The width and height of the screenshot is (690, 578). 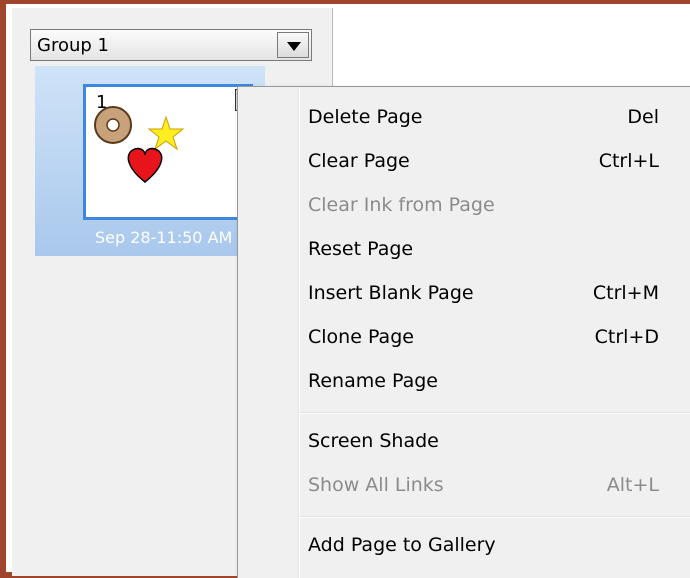 I want to click on menu-item-insert-blank-page: Insert Blank Page Ctrl+M, so click(x=464, y=294).